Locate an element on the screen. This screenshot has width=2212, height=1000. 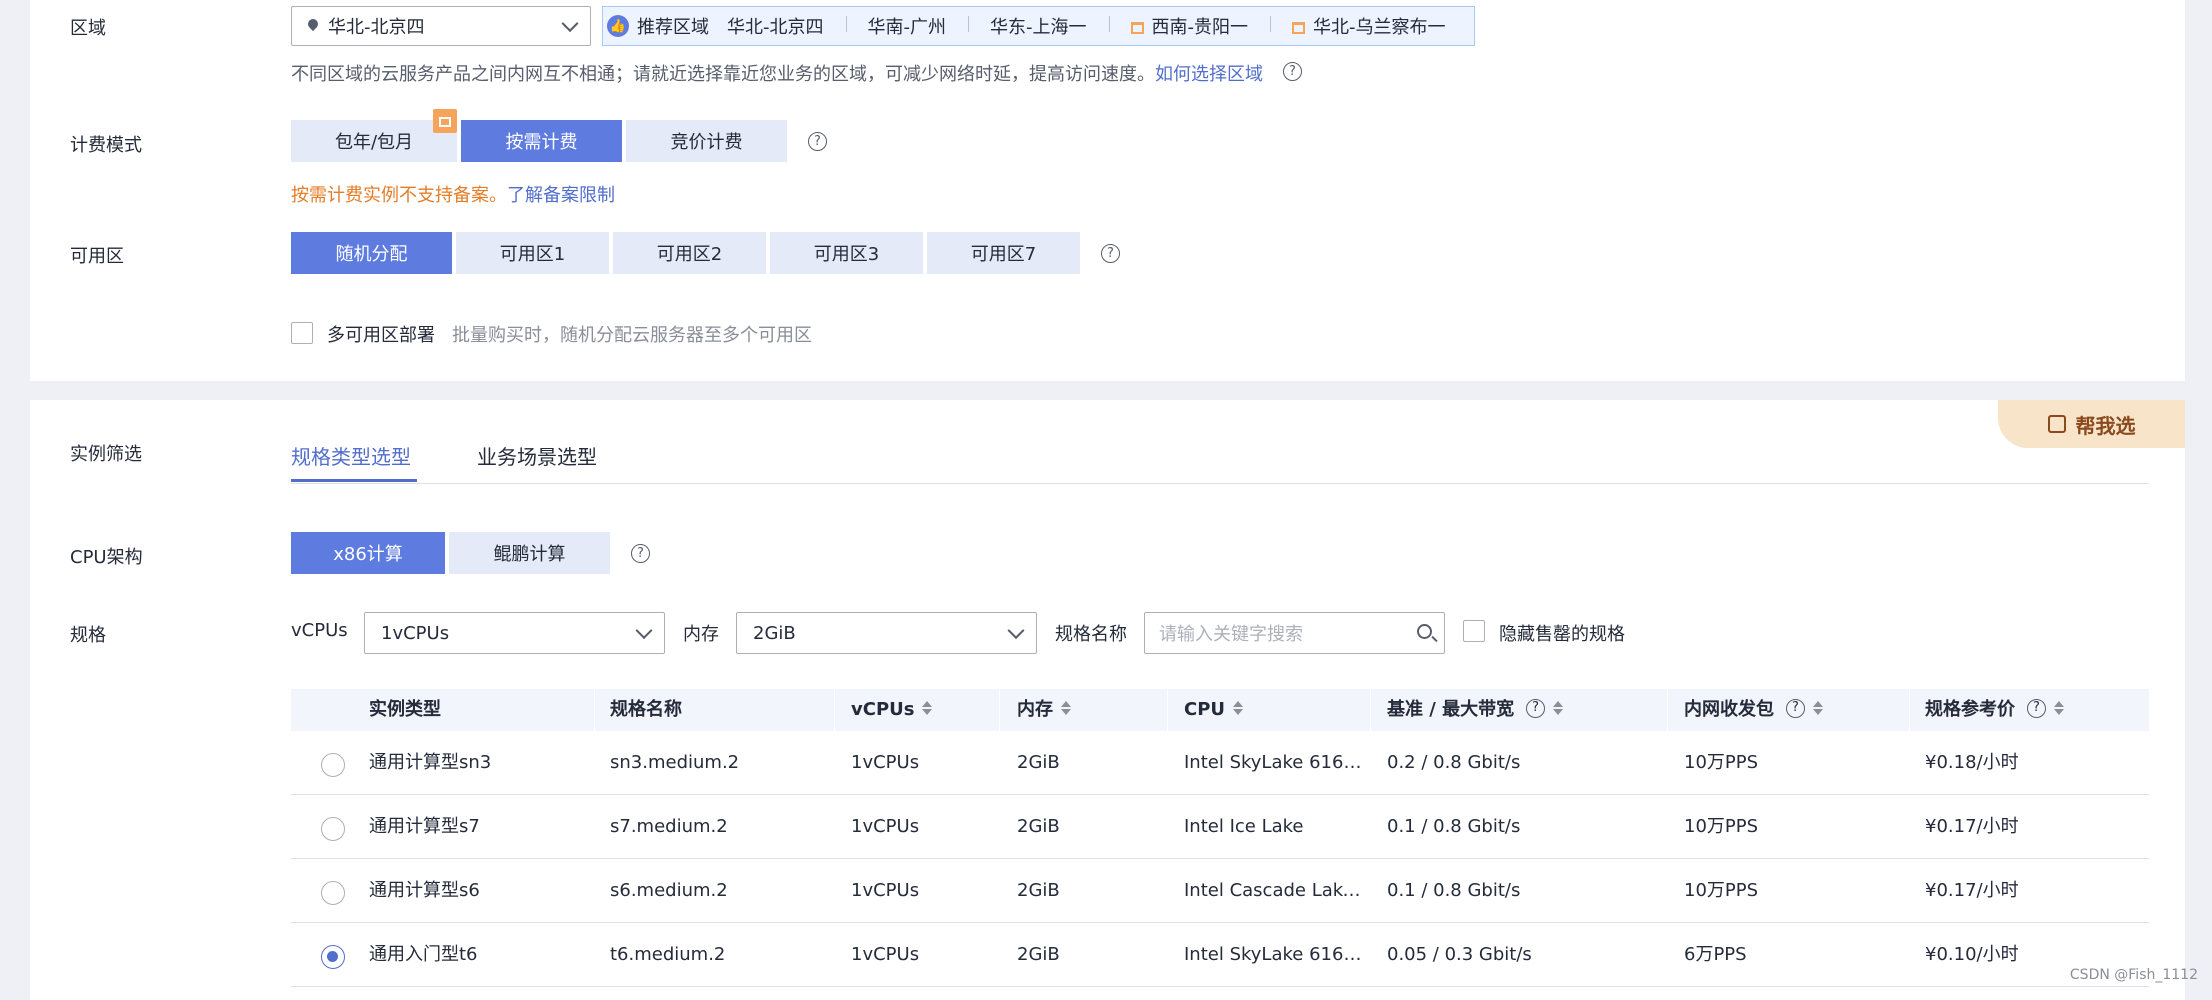
filing-limit-link: 了解备案限制 is located at coordinates (561, 195).